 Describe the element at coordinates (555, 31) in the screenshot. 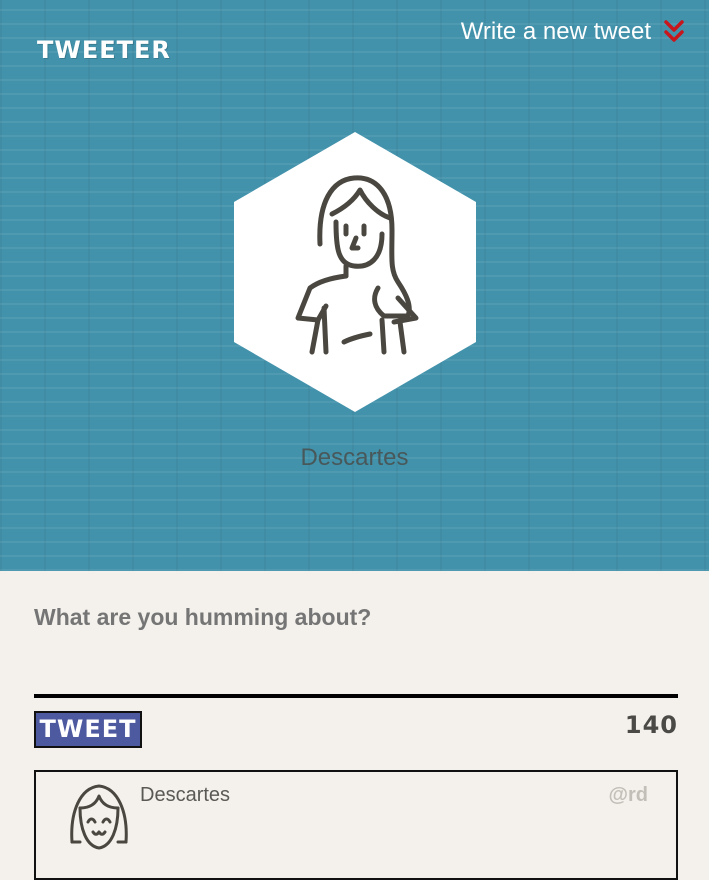

I see `write-new-tweet-label: Write a new tweet` at that location.